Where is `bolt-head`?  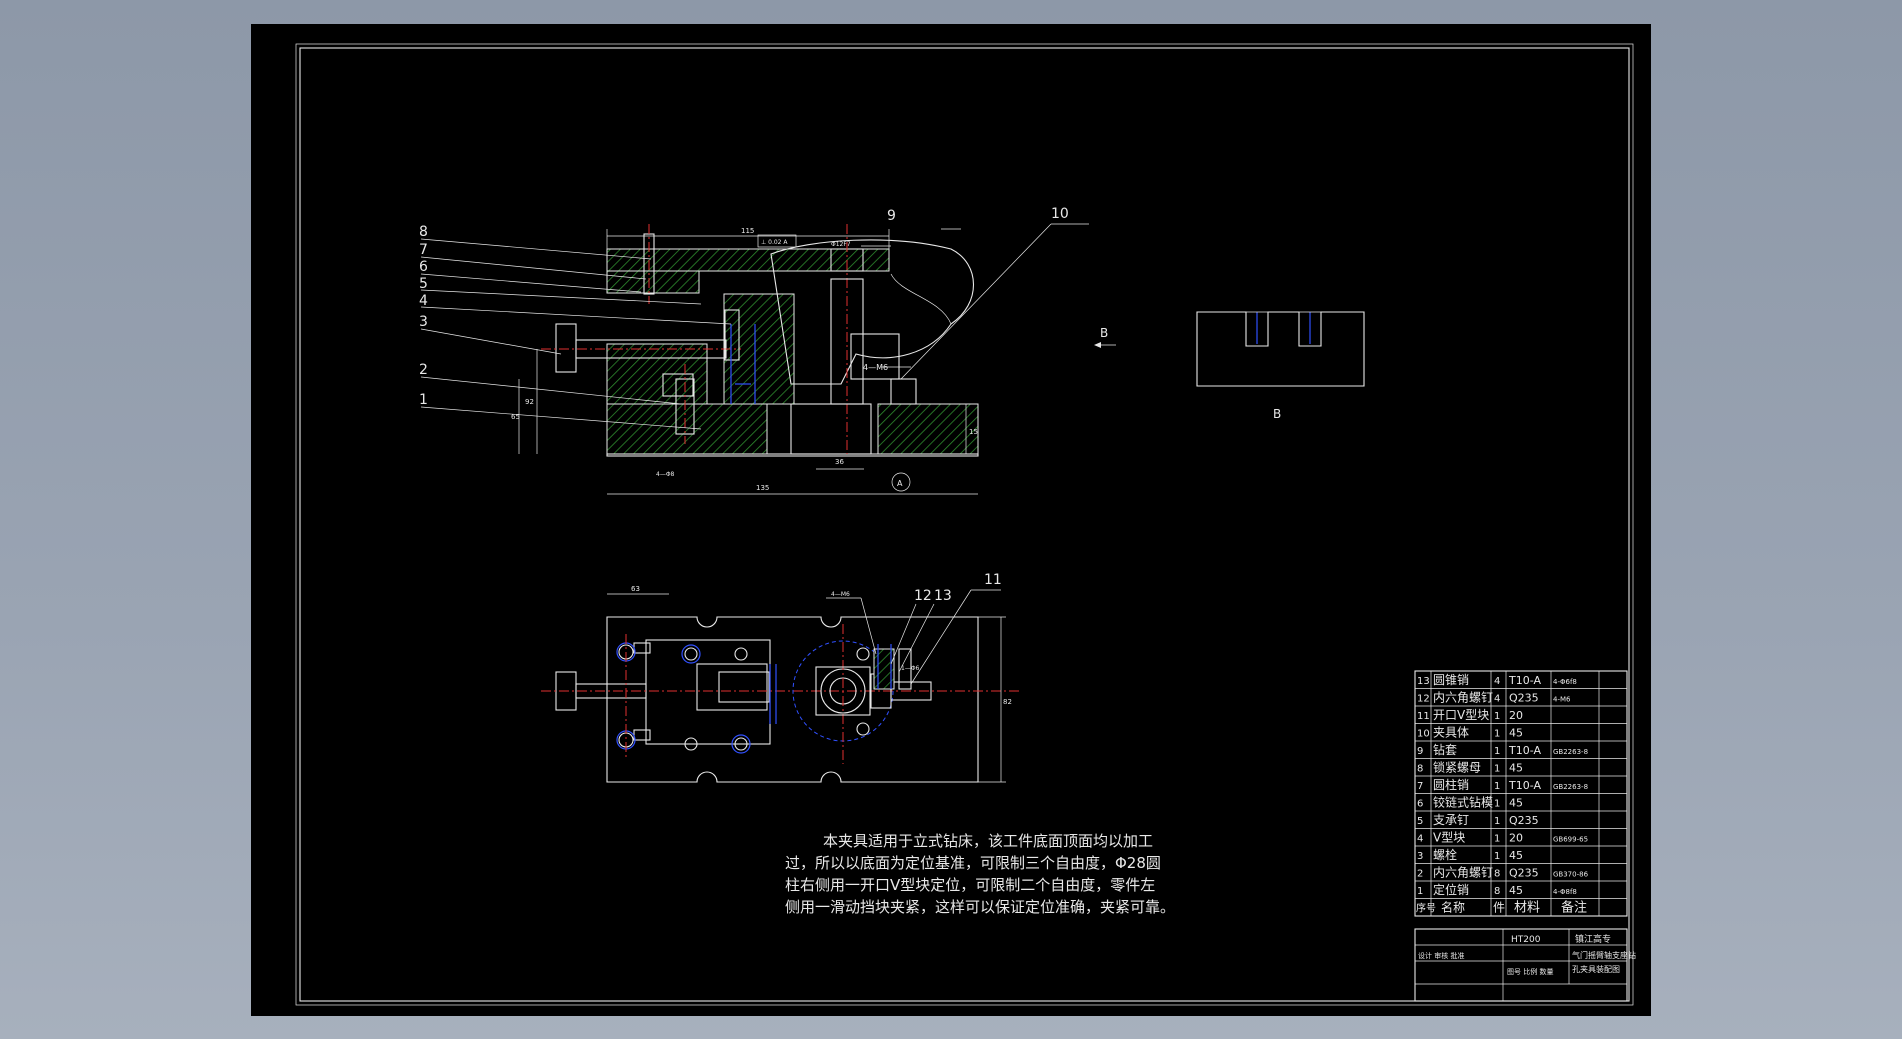
bolt-head is located at coordinates (566, 348).